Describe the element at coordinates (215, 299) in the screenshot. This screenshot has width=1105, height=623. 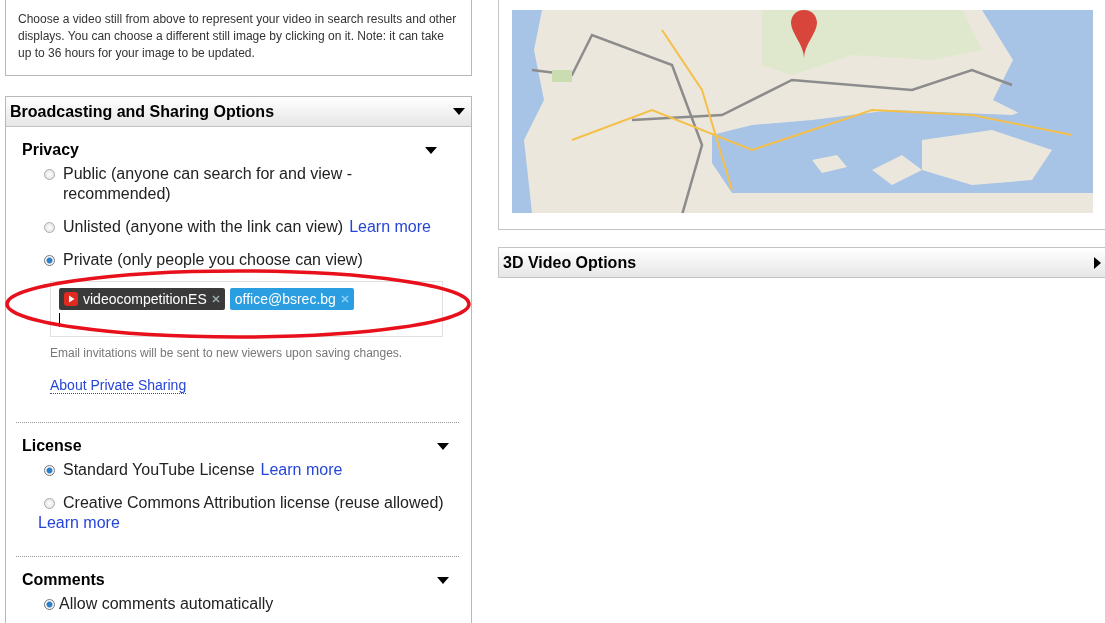
I see `remove-icon` at that location.